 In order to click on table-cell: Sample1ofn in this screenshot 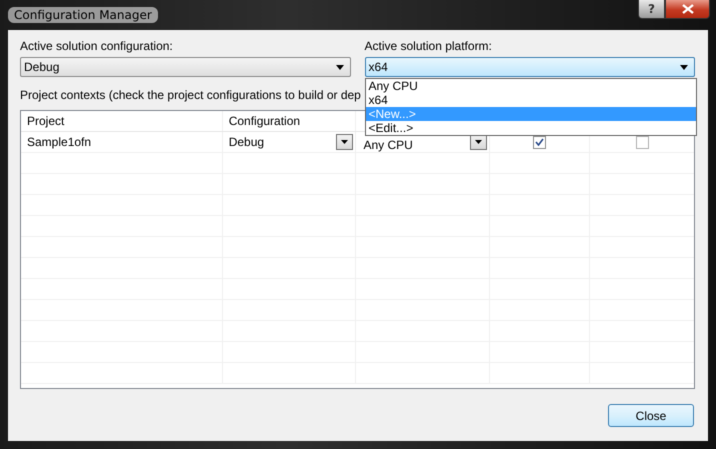, I will do `click(59, 142)`.